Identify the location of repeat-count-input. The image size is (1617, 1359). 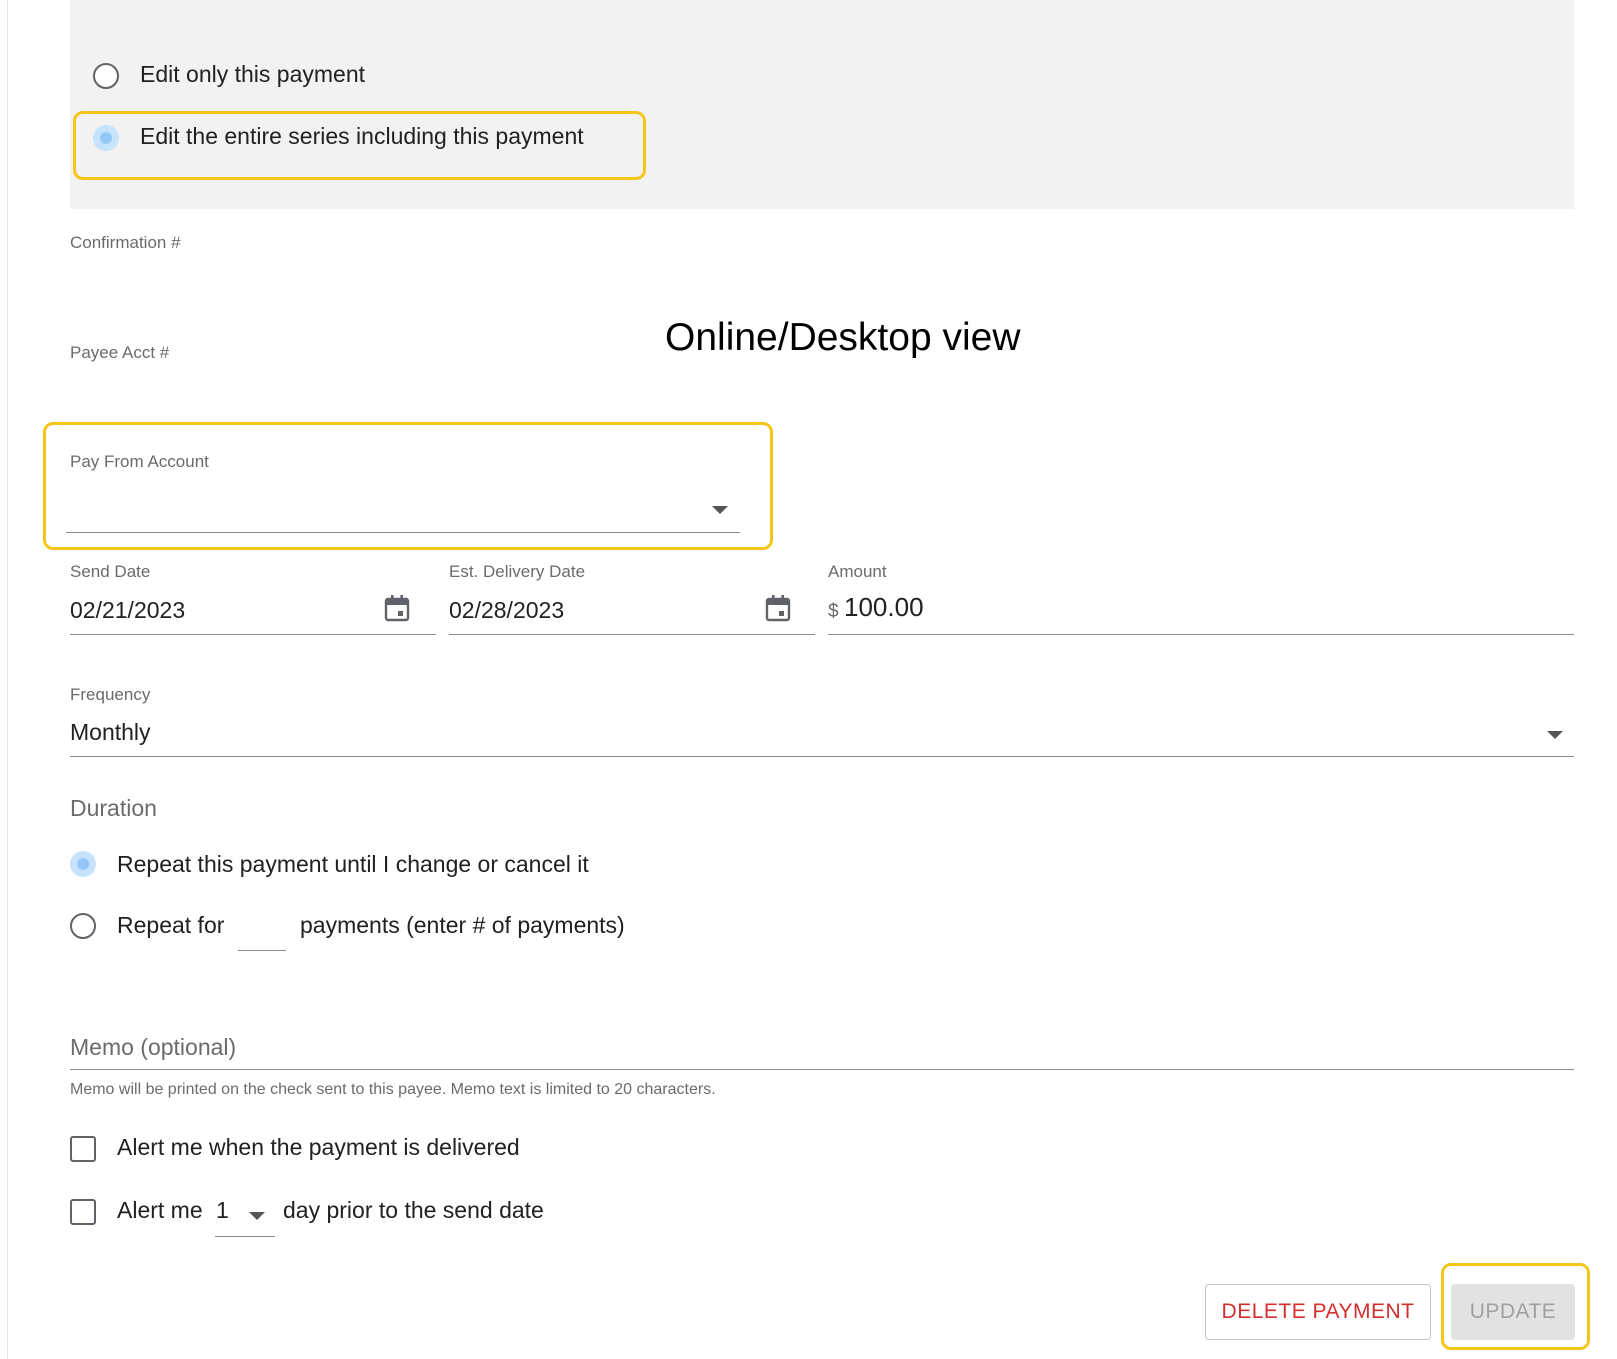
(262, 950).